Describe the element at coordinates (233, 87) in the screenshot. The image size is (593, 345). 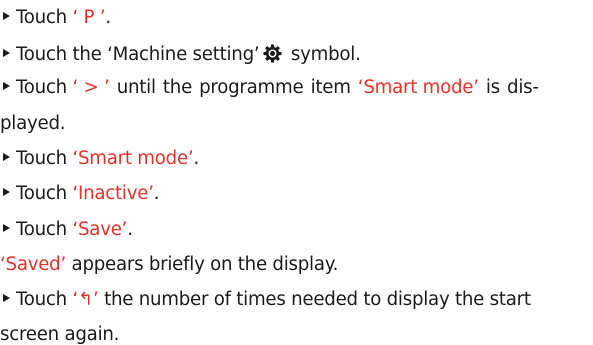
I see `step-text: until the programme item` at that location.